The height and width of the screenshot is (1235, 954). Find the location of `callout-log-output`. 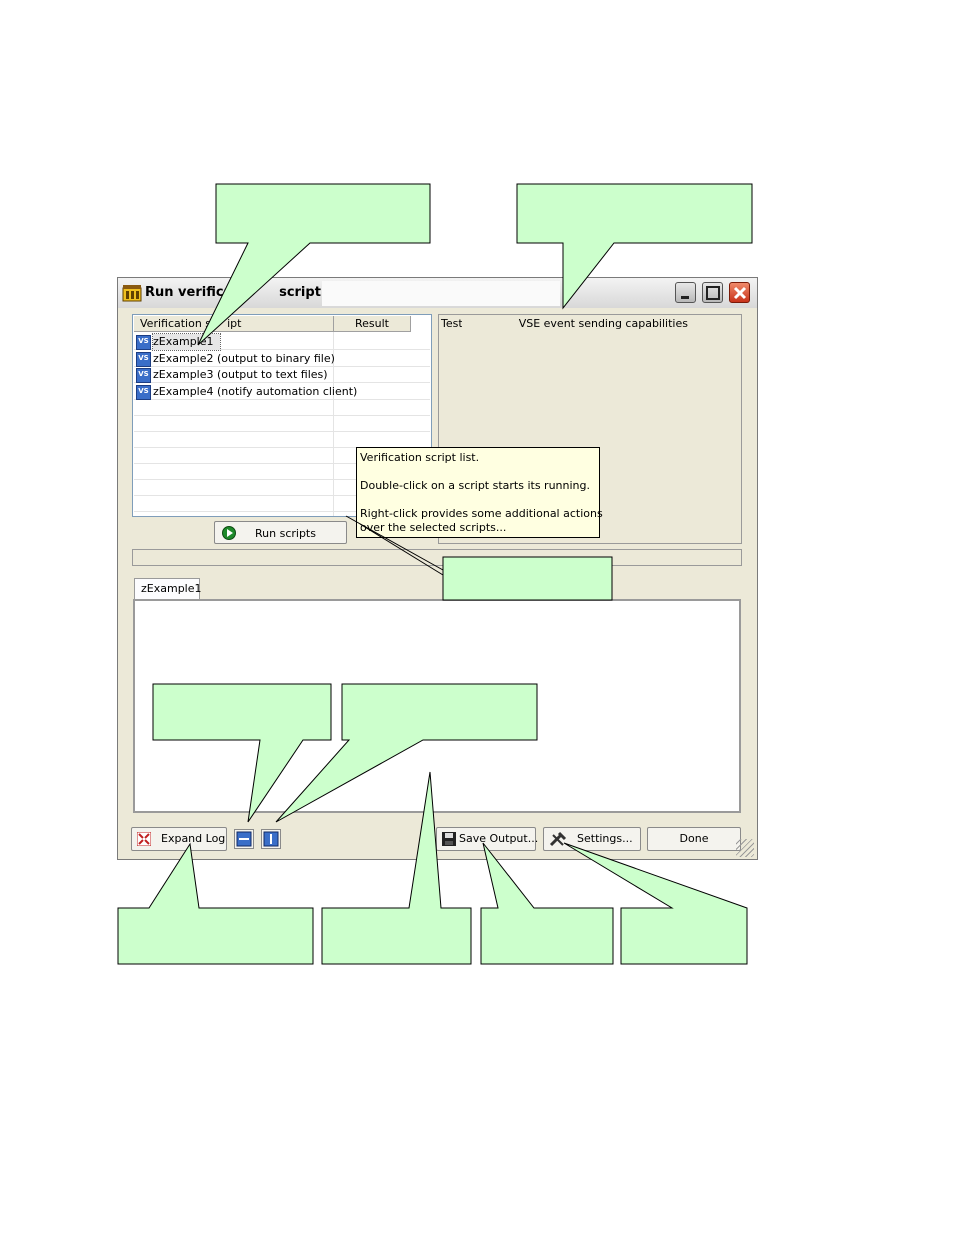

callout-log-output is located at coordinates (396, 868).